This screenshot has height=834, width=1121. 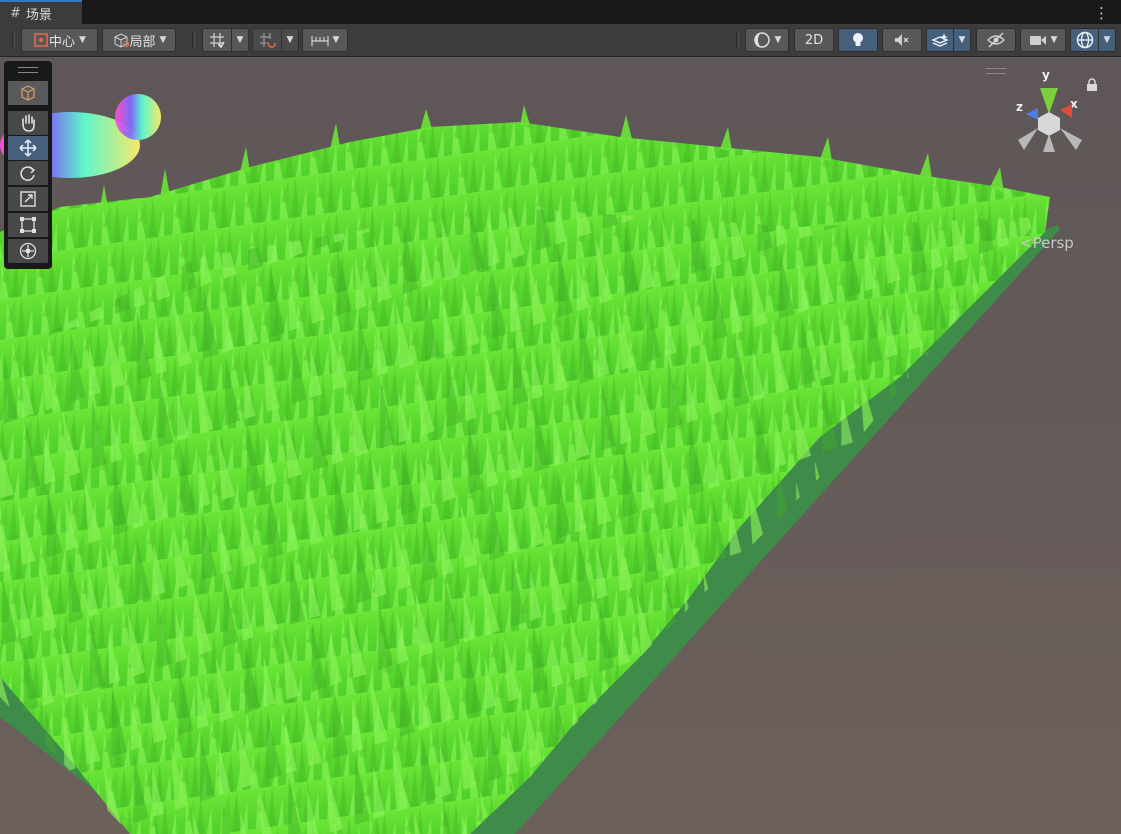 I want to click on lighting-toggle, so click(x=858, y=40).